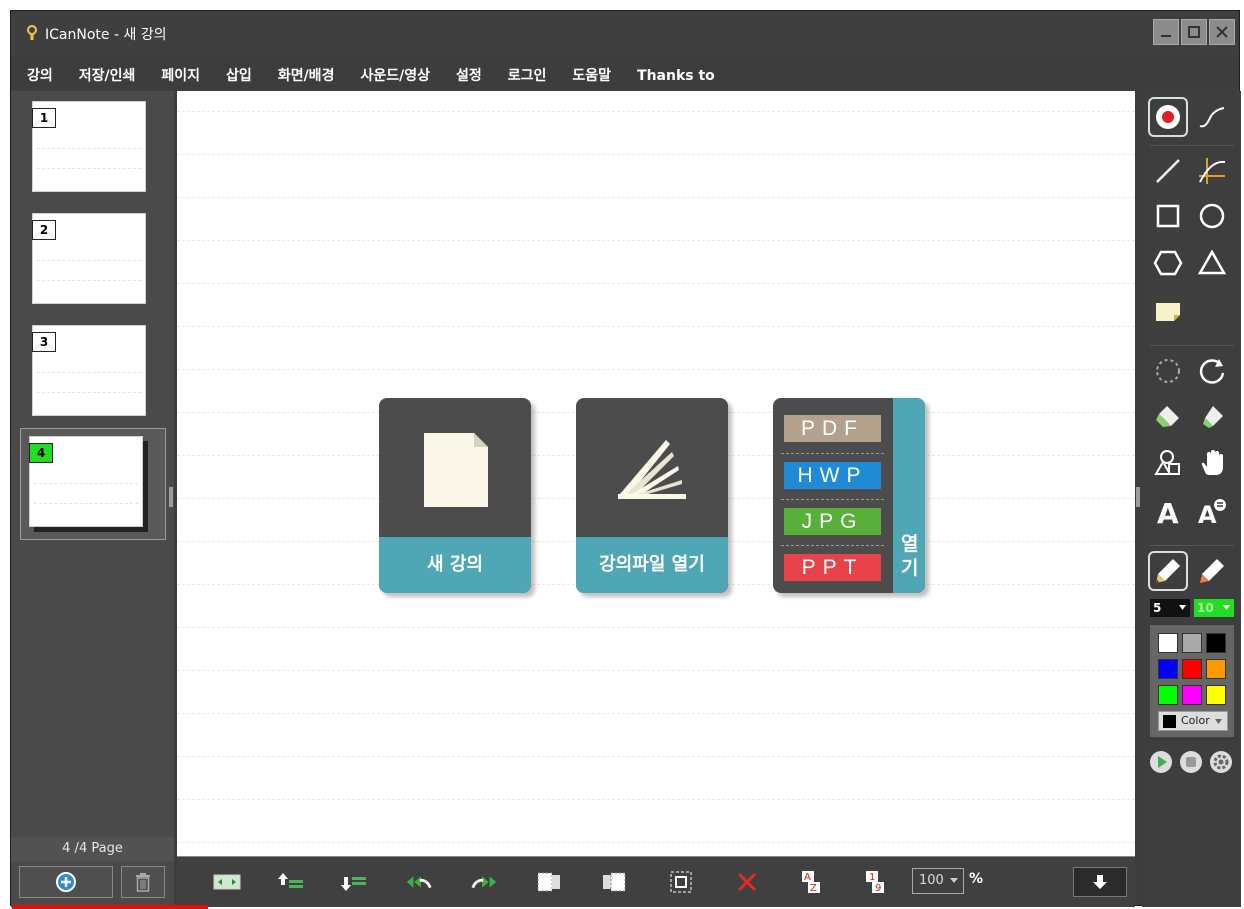 This screenshot has height=909, width=1244. Describe the element at coordinates (1168, 371) in the screenshot. I see `lasso-select-tool` at that location.